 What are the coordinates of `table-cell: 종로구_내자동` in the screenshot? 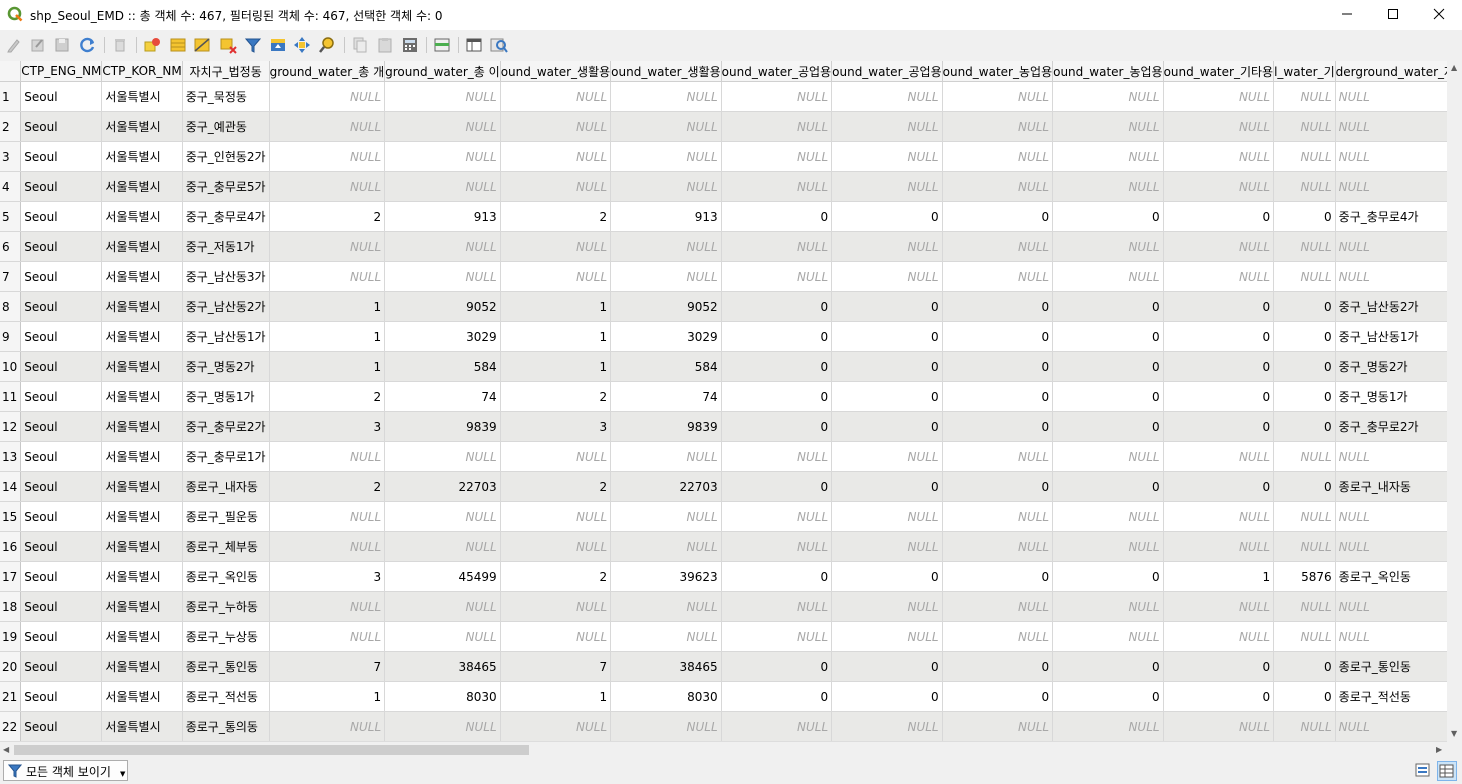 It's located at (226, 486).